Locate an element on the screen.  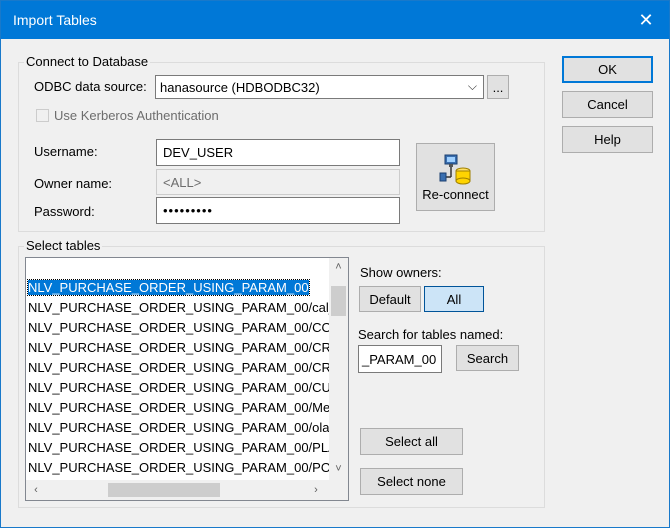
reconnect-button: Re-connect is located at coordinates (455, 177).